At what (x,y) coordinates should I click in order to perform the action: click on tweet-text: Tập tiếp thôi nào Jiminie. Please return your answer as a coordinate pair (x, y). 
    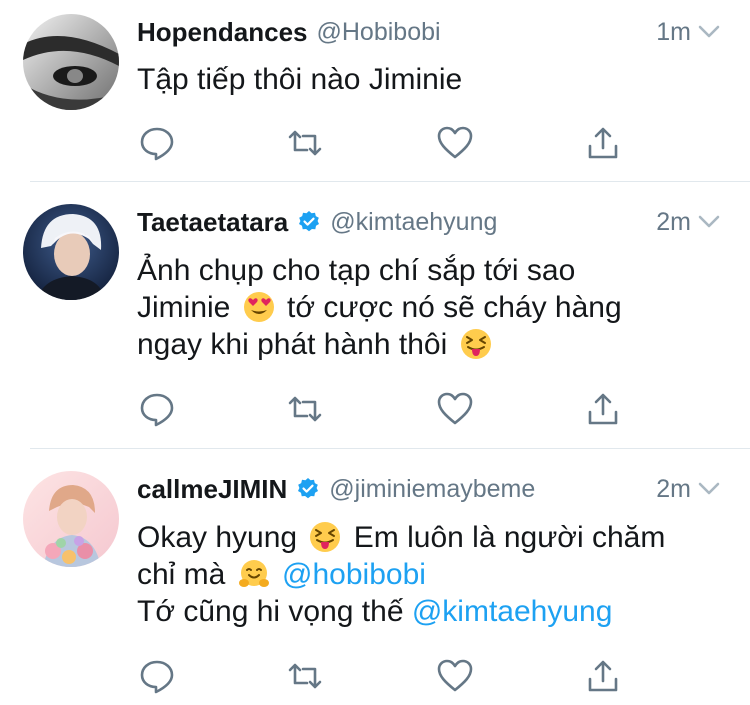
    Looking at the image, I should click on (429, 79).